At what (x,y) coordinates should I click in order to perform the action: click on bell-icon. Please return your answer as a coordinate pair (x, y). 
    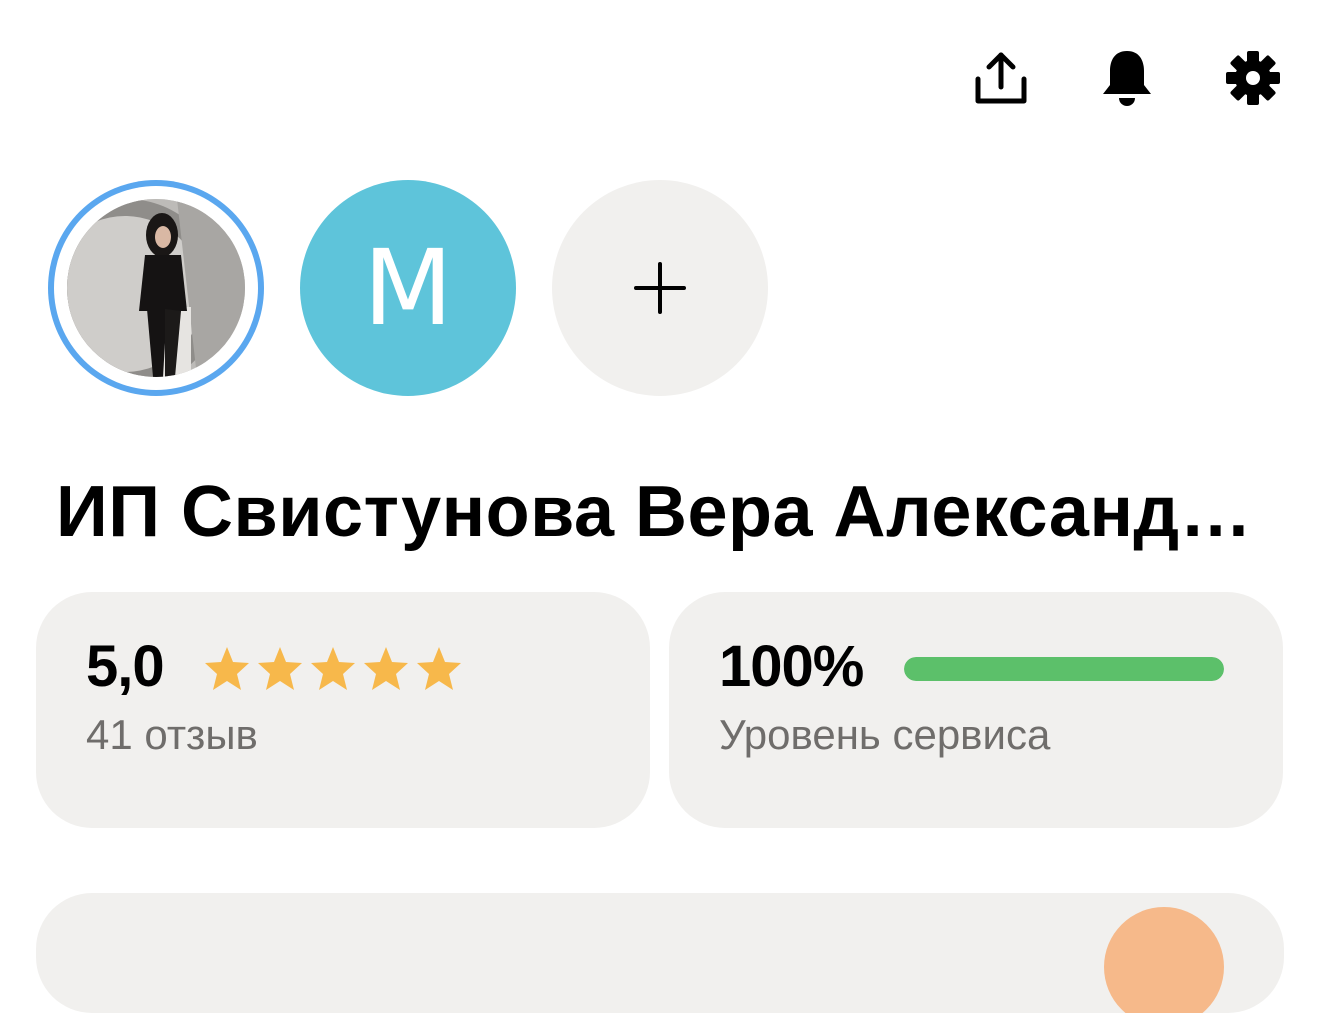
    Looking at the image, I should click on (1127, 78).